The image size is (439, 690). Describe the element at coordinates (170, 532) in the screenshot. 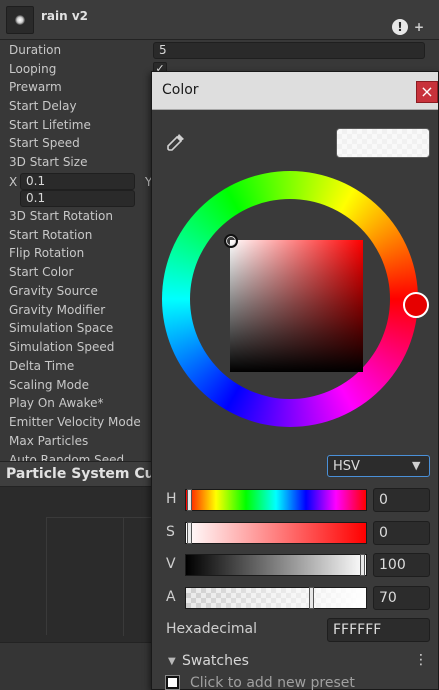

I see `saturation-label: S` at that location.